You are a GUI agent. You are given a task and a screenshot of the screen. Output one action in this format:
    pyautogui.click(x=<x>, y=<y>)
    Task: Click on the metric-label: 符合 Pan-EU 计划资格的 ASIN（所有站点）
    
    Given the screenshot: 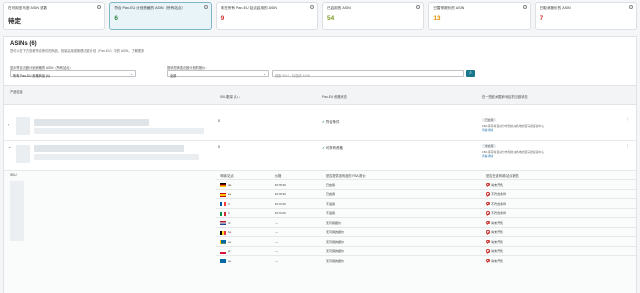 What is the action you would take?
    pyautogui.click(x=150, y=8)
    